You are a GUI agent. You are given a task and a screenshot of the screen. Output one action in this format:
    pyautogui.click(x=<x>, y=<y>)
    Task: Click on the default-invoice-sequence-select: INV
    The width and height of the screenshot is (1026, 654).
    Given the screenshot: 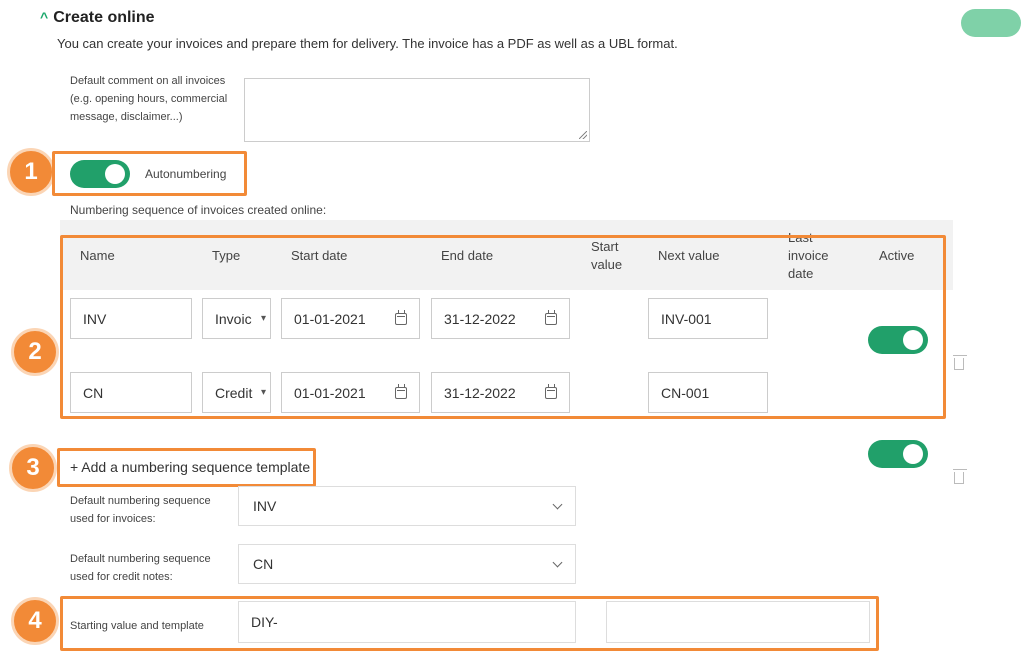 What is the action you would take?
    pyautogui.click(x=407, y=506)
    